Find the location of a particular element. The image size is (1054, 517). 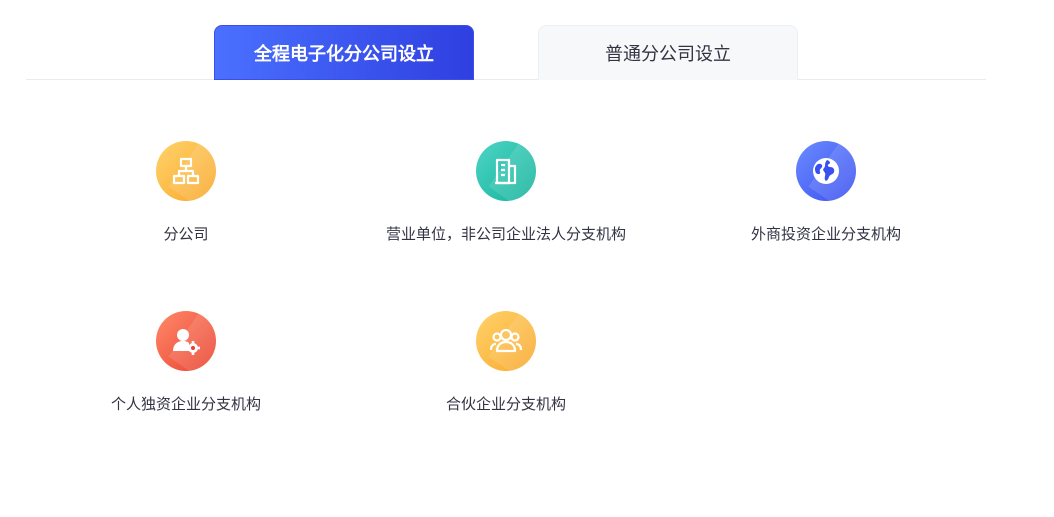

group-icon is located at coordinates (506, 341).